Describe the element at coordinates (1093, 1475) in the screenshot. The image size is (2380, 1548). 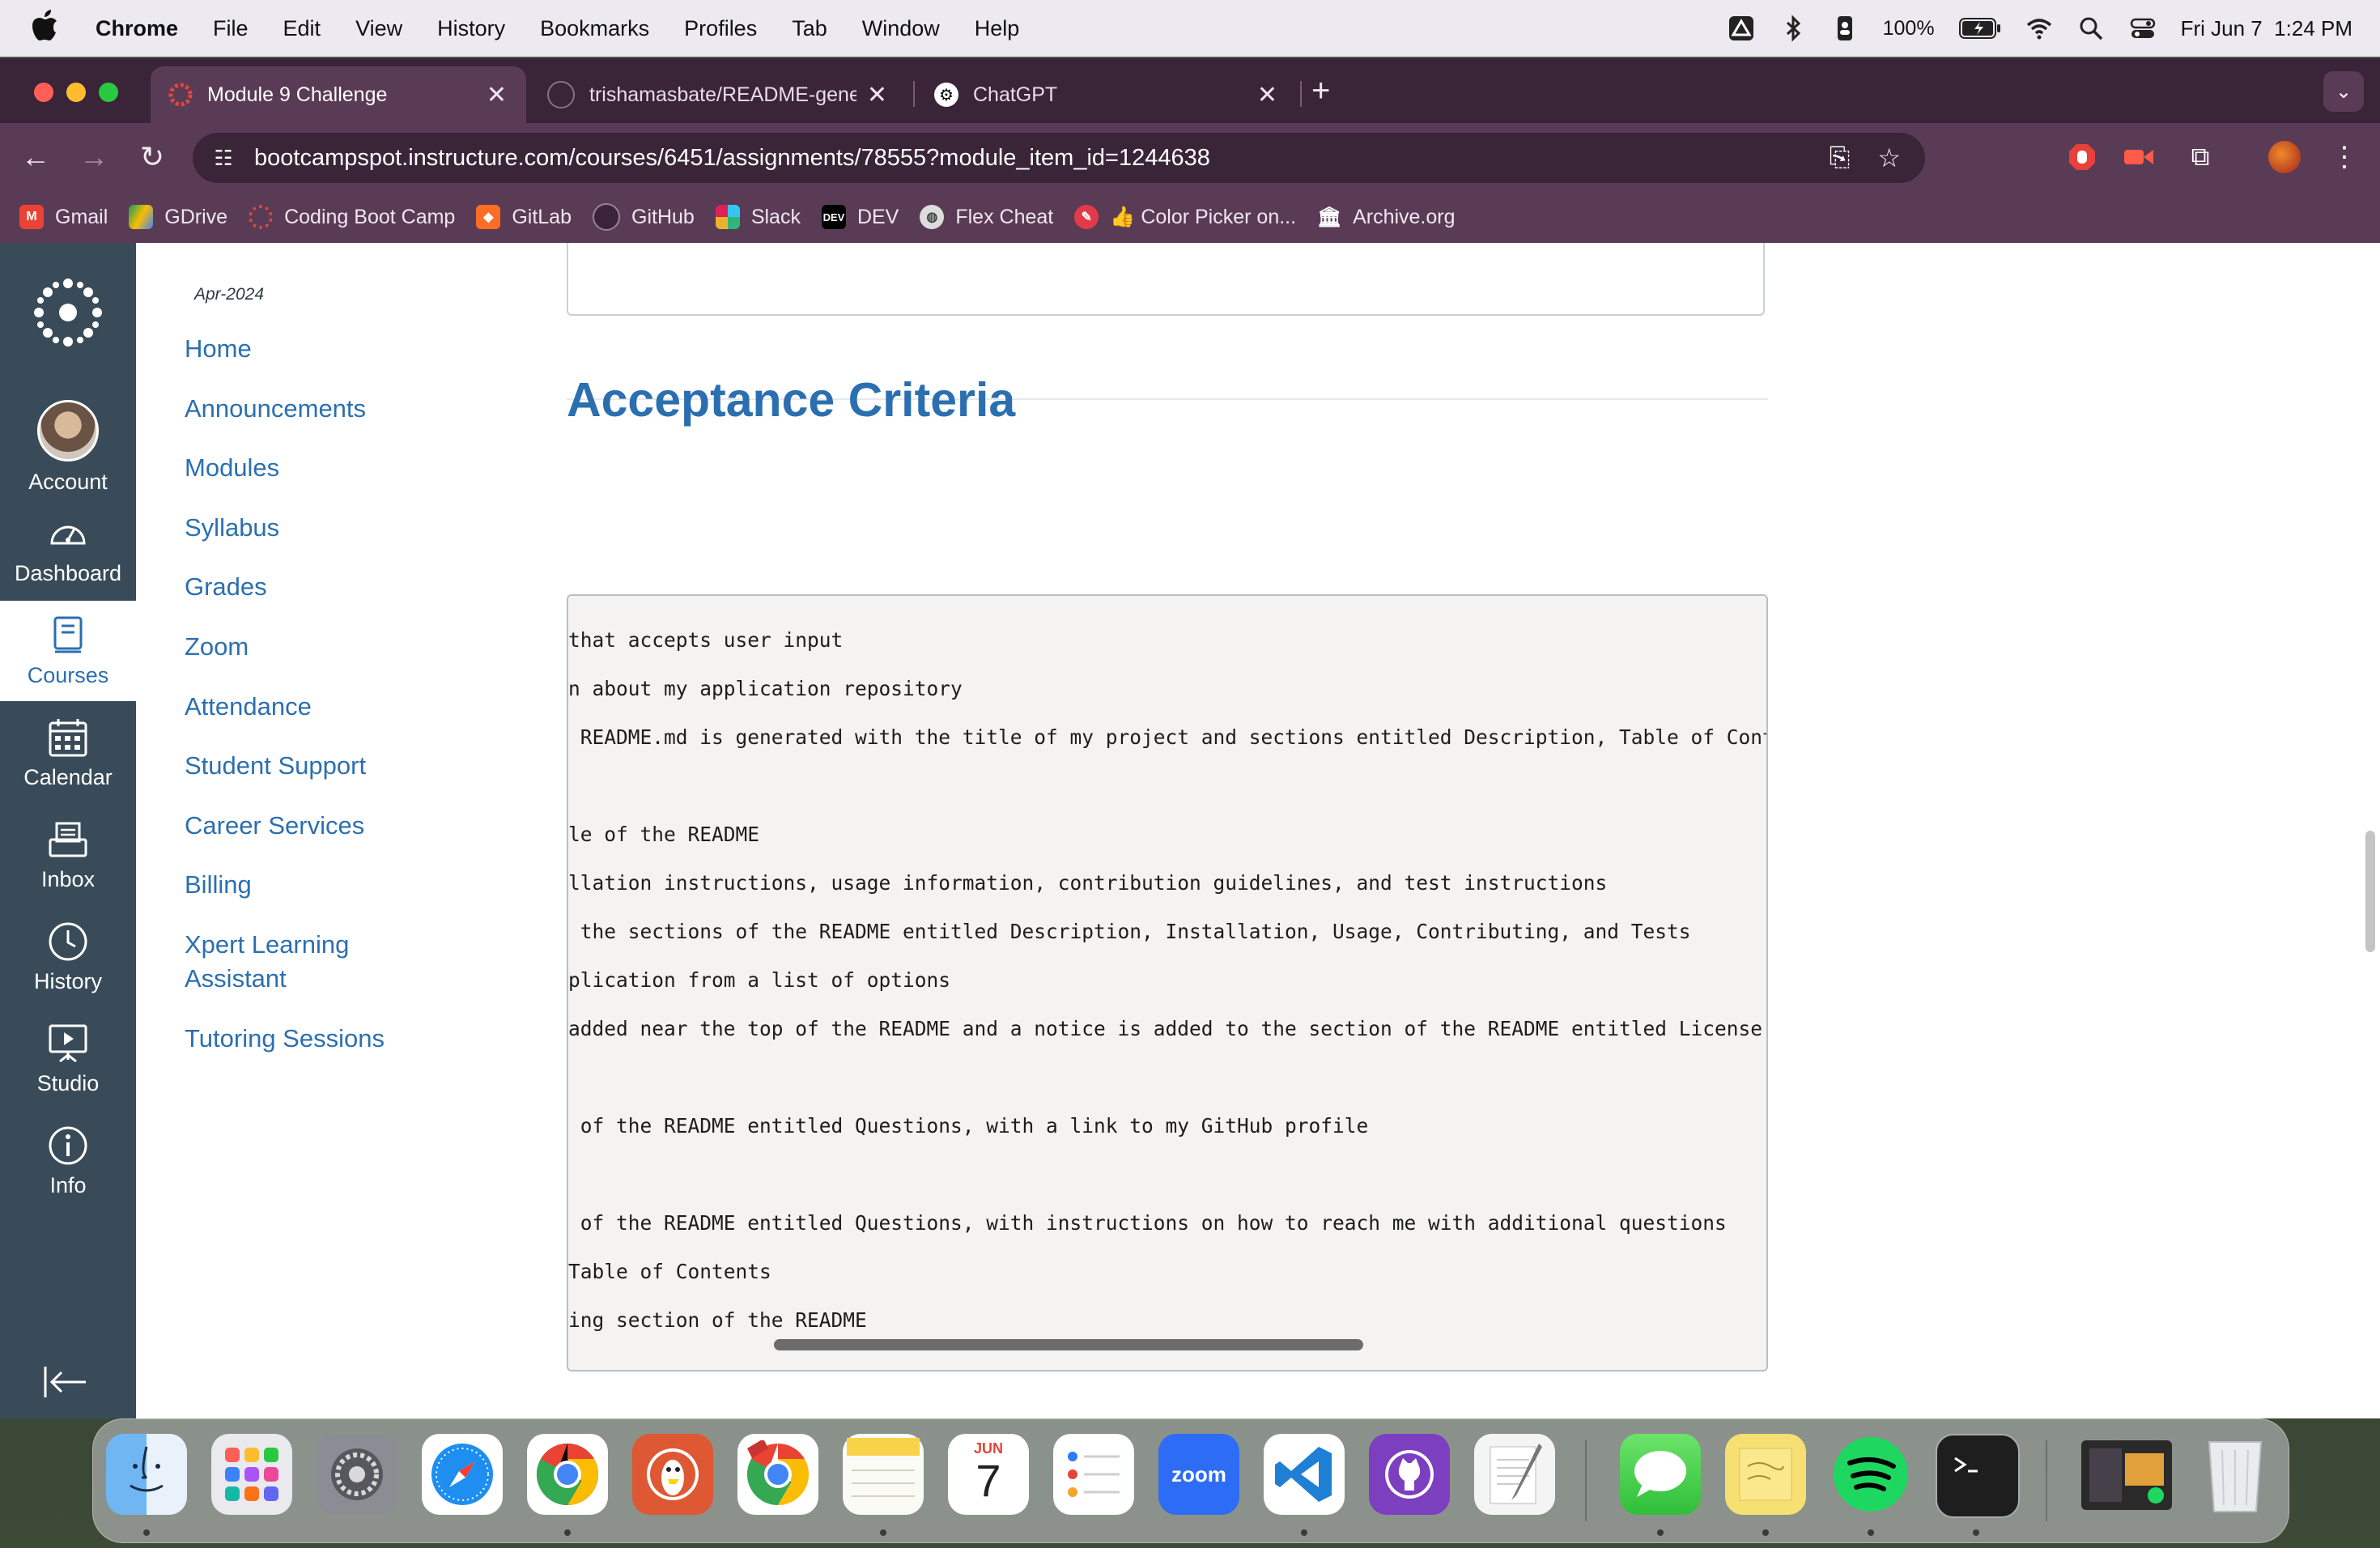
I see `reminders-icon` at that location.